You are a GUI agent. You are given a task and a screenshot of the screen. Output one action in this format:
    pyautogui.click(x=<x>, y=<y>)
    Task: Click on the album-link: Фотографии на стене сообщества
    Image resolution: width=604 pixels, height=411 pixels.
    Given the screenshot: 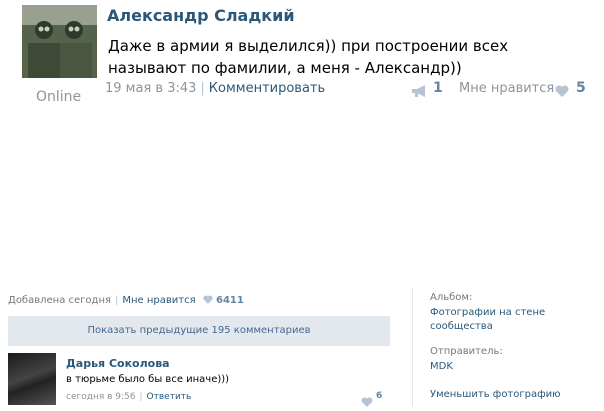 What is the action you would take?
    pyautogui.click(x=495, y=320)
    